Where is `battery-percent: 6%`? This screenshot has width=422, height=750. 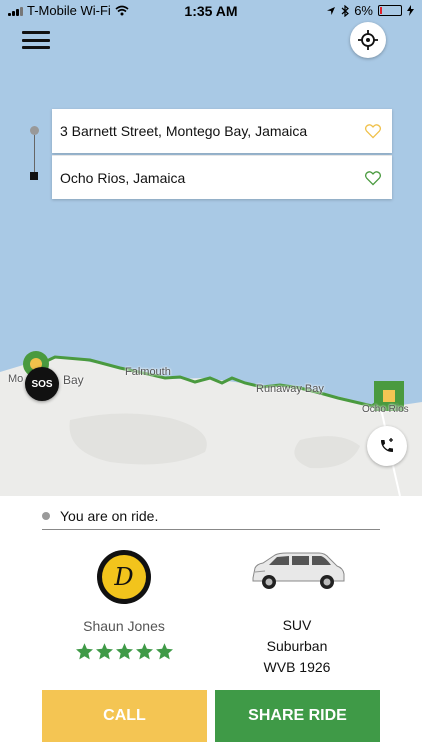
battery-percent: 6% is located at coordinates (363, 10).